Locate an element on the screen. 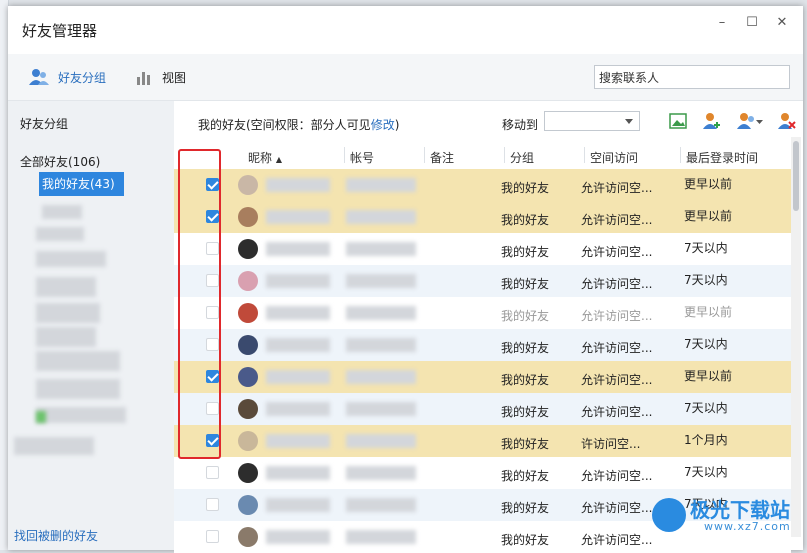  toolbar: 好友分组 视图 搜索联系人 is located at coordinates (405, 77).